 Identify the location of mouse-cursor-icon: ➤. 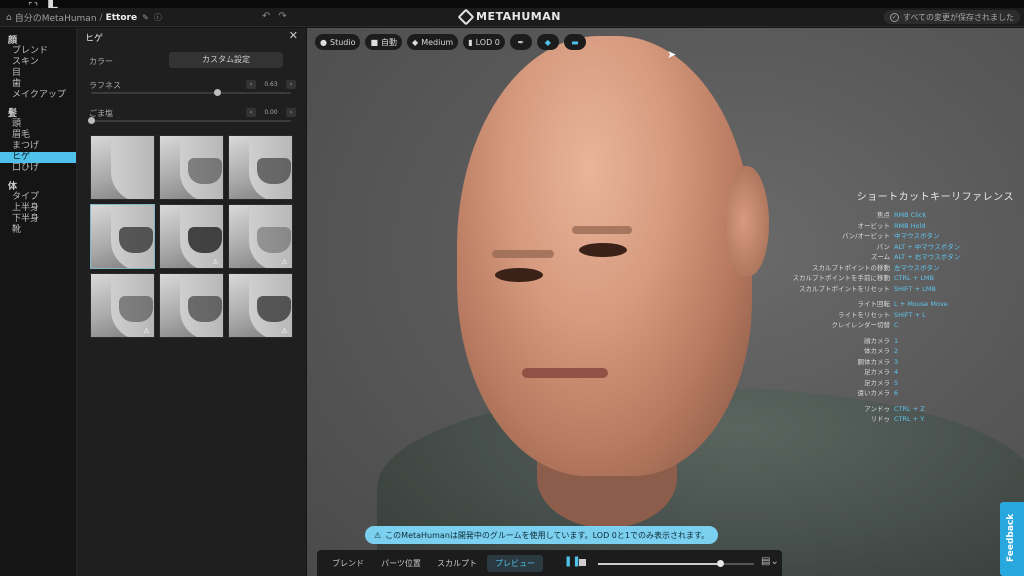
(672, 54).